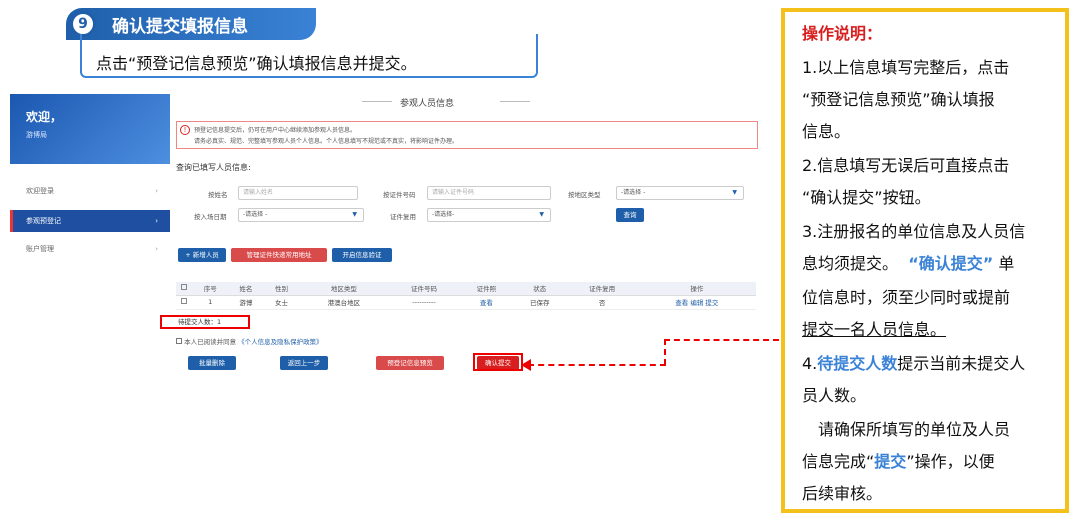  What do you see at coordinates (696, 289) in the screenshot?
I see `column-header: 操作` at bounding box center [696, 289].